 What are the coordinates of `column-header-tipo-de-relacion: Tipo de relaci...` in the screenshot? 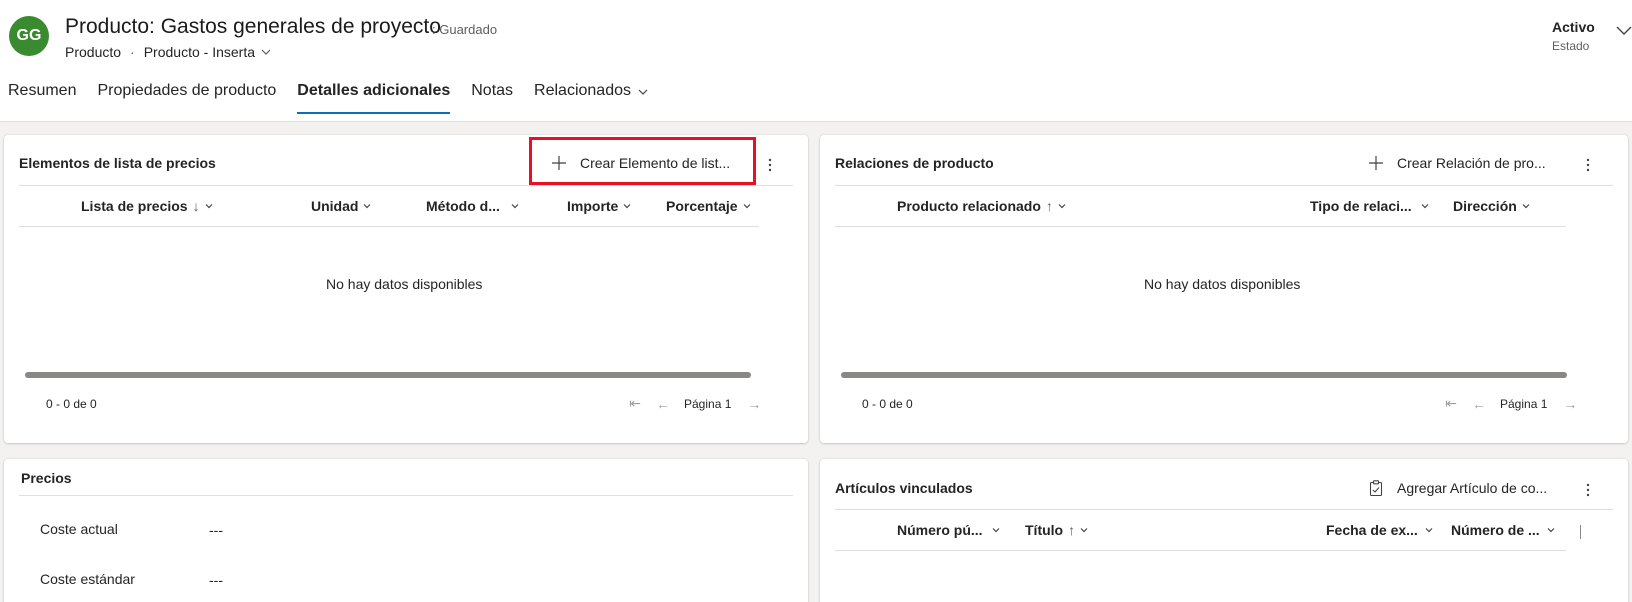 It's located at (1370, 206).